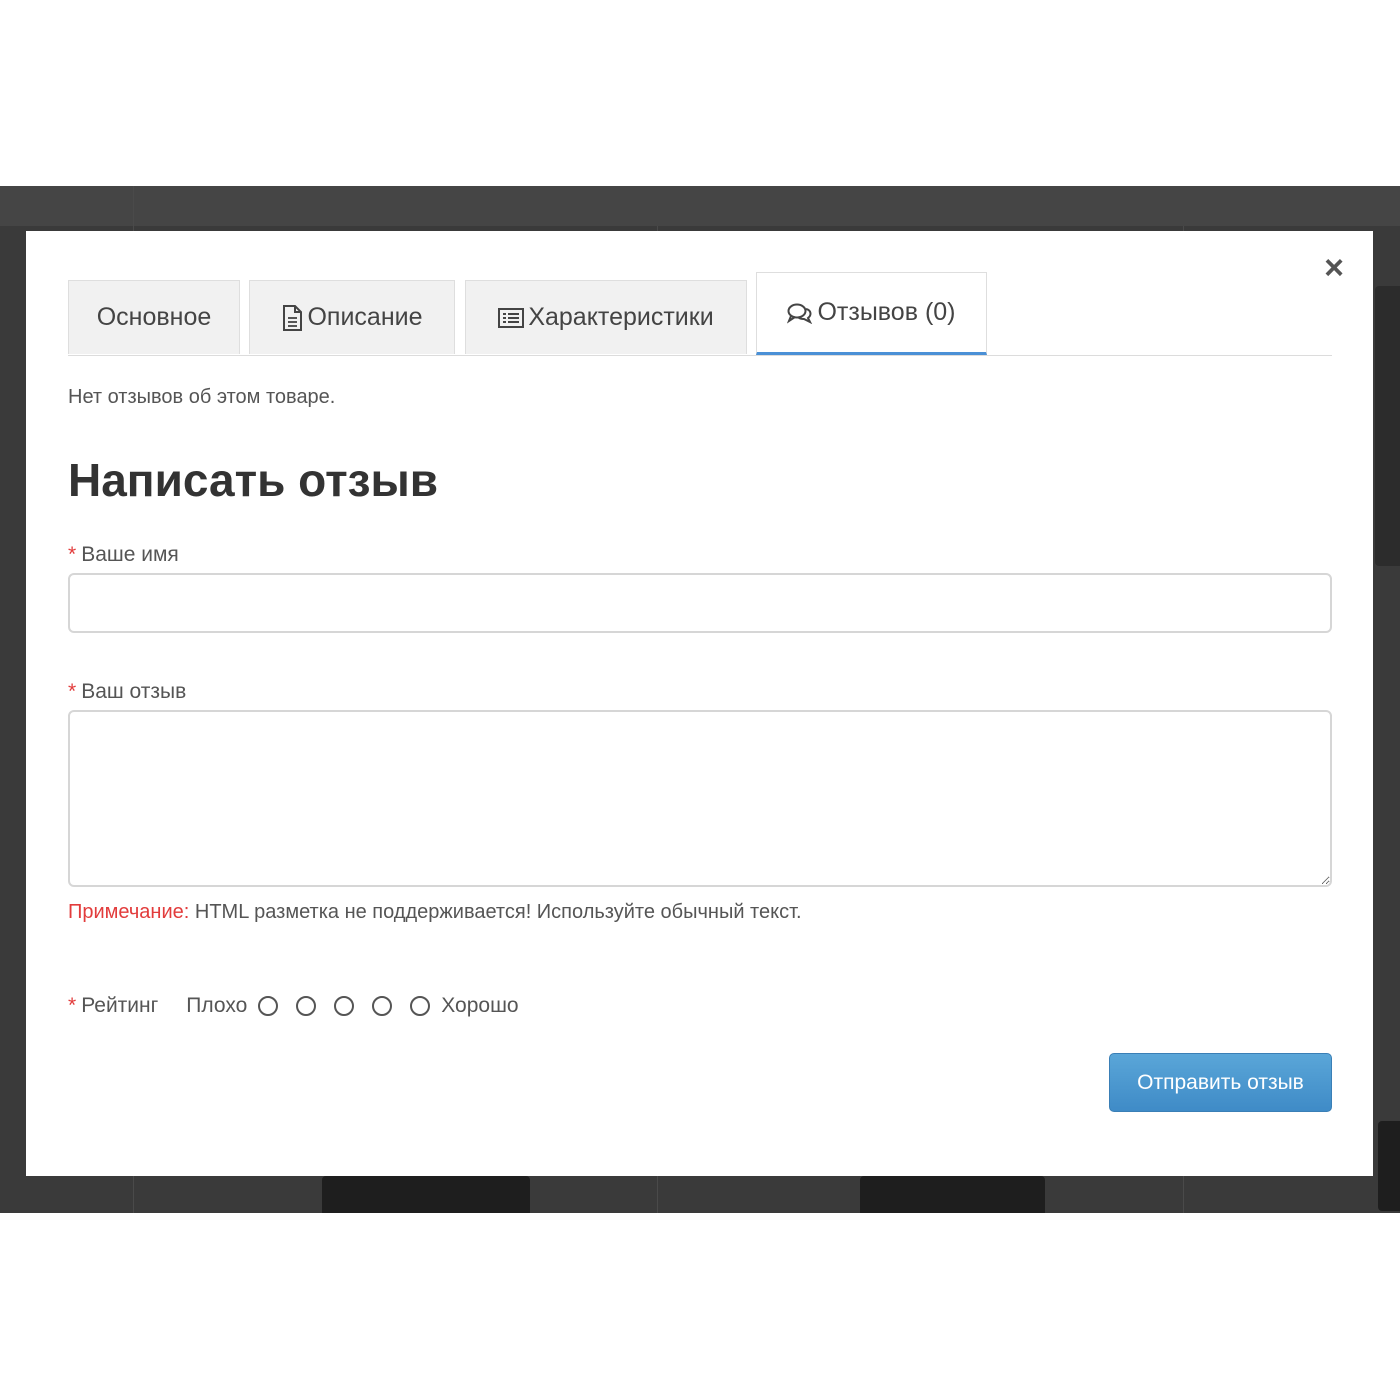 This screenshot has height=1400, width=1400. I want to click on no-reviews-text: Нет отзывов об этом товаре., so click(202, 397).